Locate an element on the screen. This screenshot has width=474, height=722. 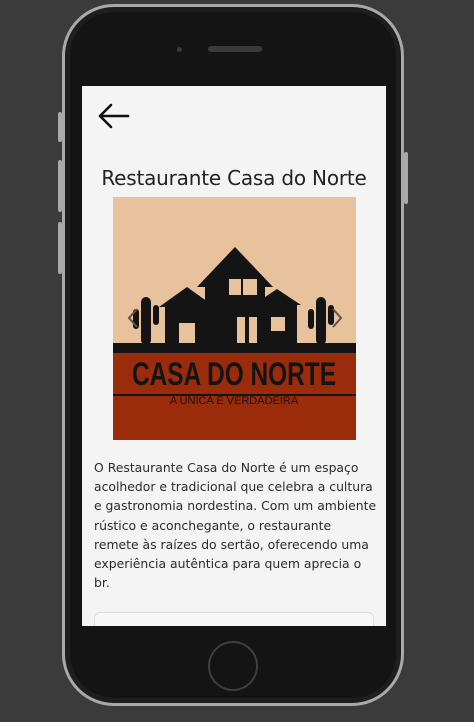
chevron-right-icon is located at coordinates (337, 318).